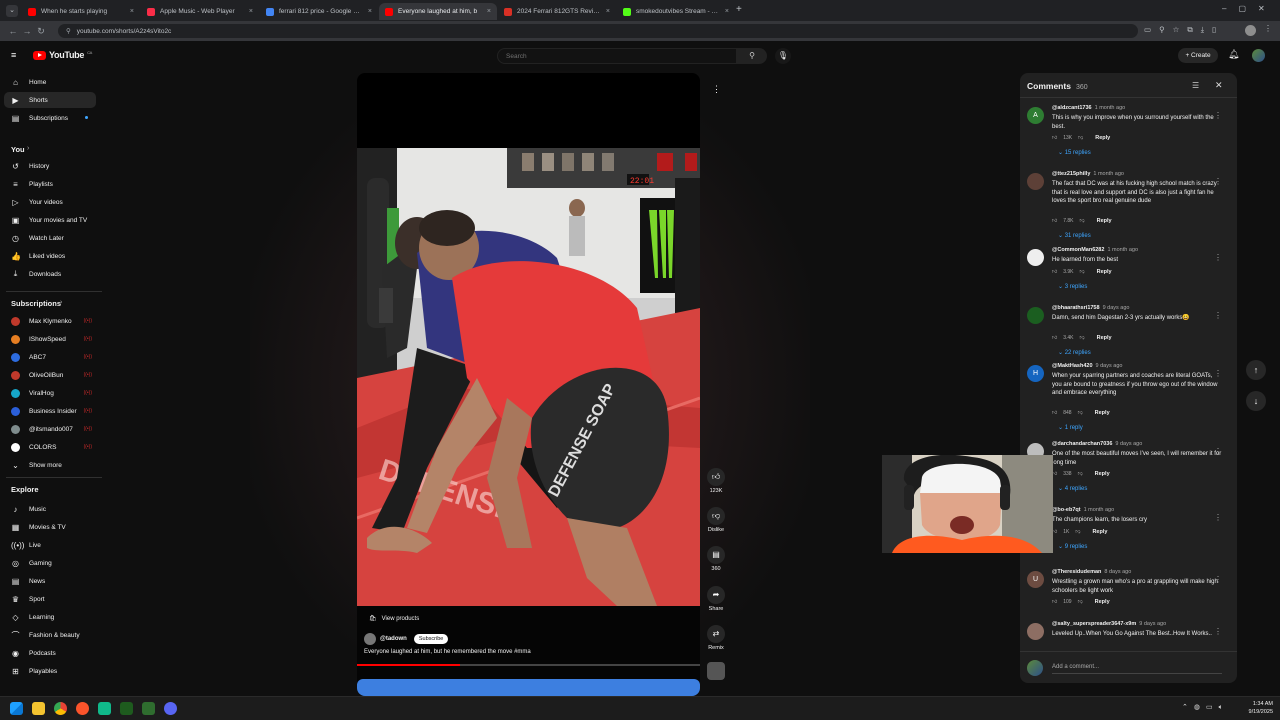 The height and width of the screenshot is (720, 1280). What do you see at coordinates (50, 447) in the screenshot?
I see `subscription-item: COLORS ((•))` at bounding box center [50, 447].